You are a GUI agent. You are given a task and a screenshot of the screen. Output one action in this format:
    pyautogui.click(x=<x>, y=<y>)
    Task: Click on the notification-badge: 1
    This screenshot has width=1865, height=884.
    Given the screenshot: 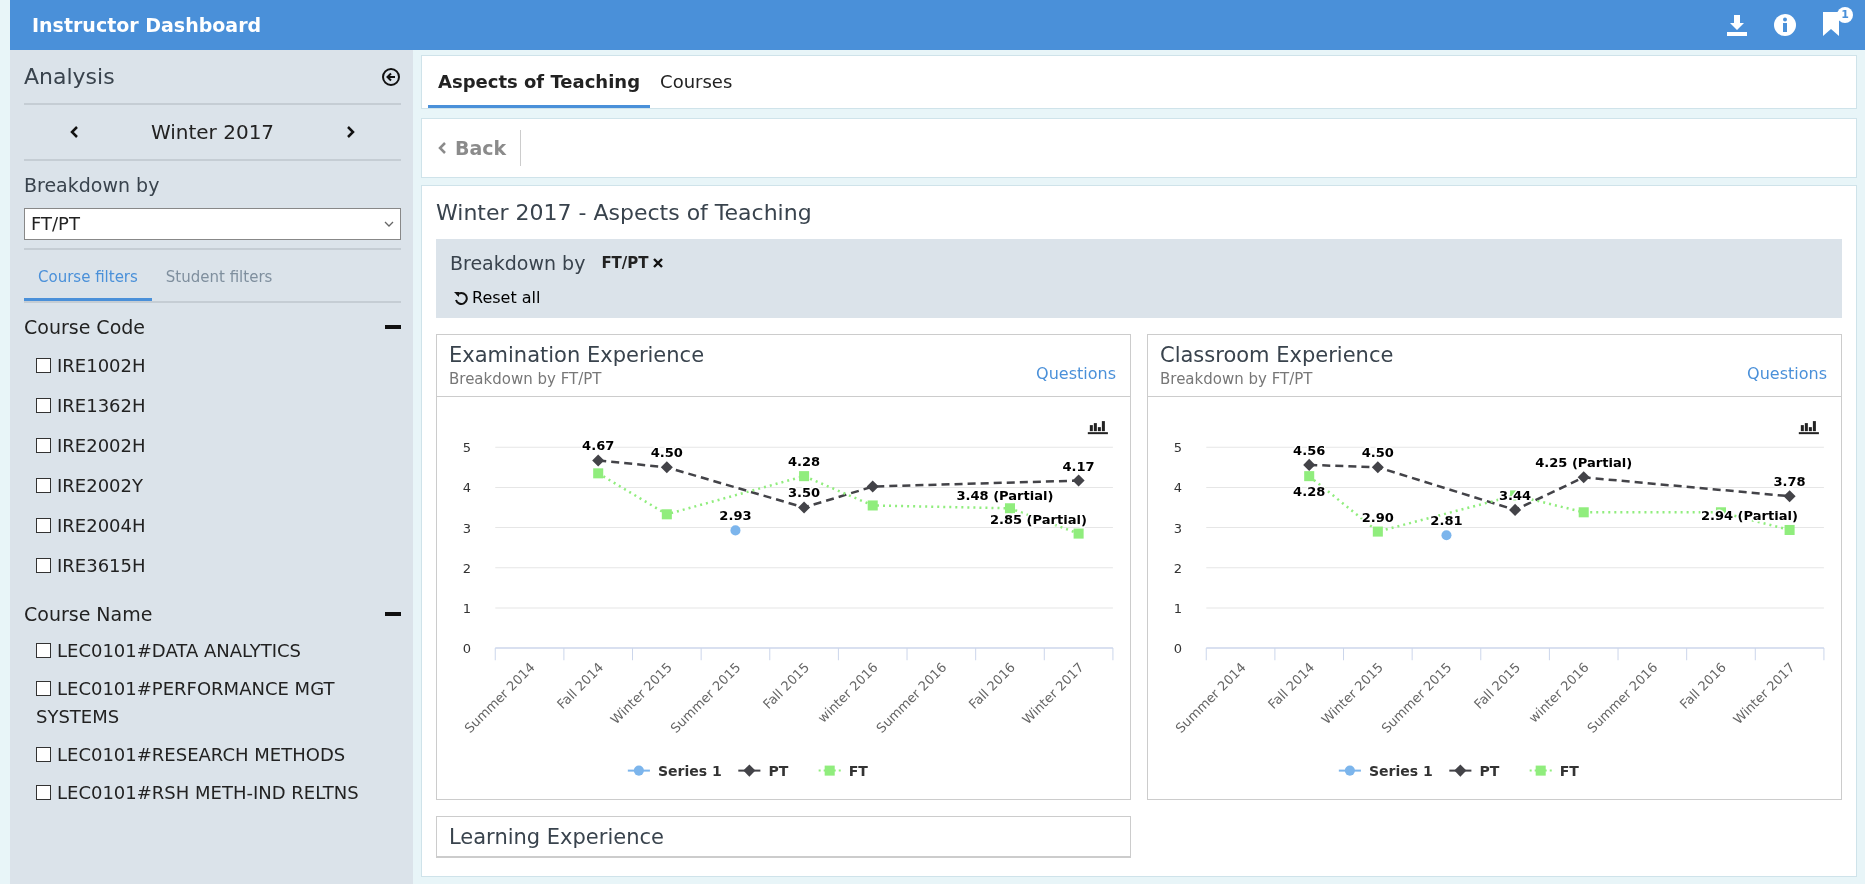 What is the action you would take?
    pyautogui.click(x=1845, y=15)
    